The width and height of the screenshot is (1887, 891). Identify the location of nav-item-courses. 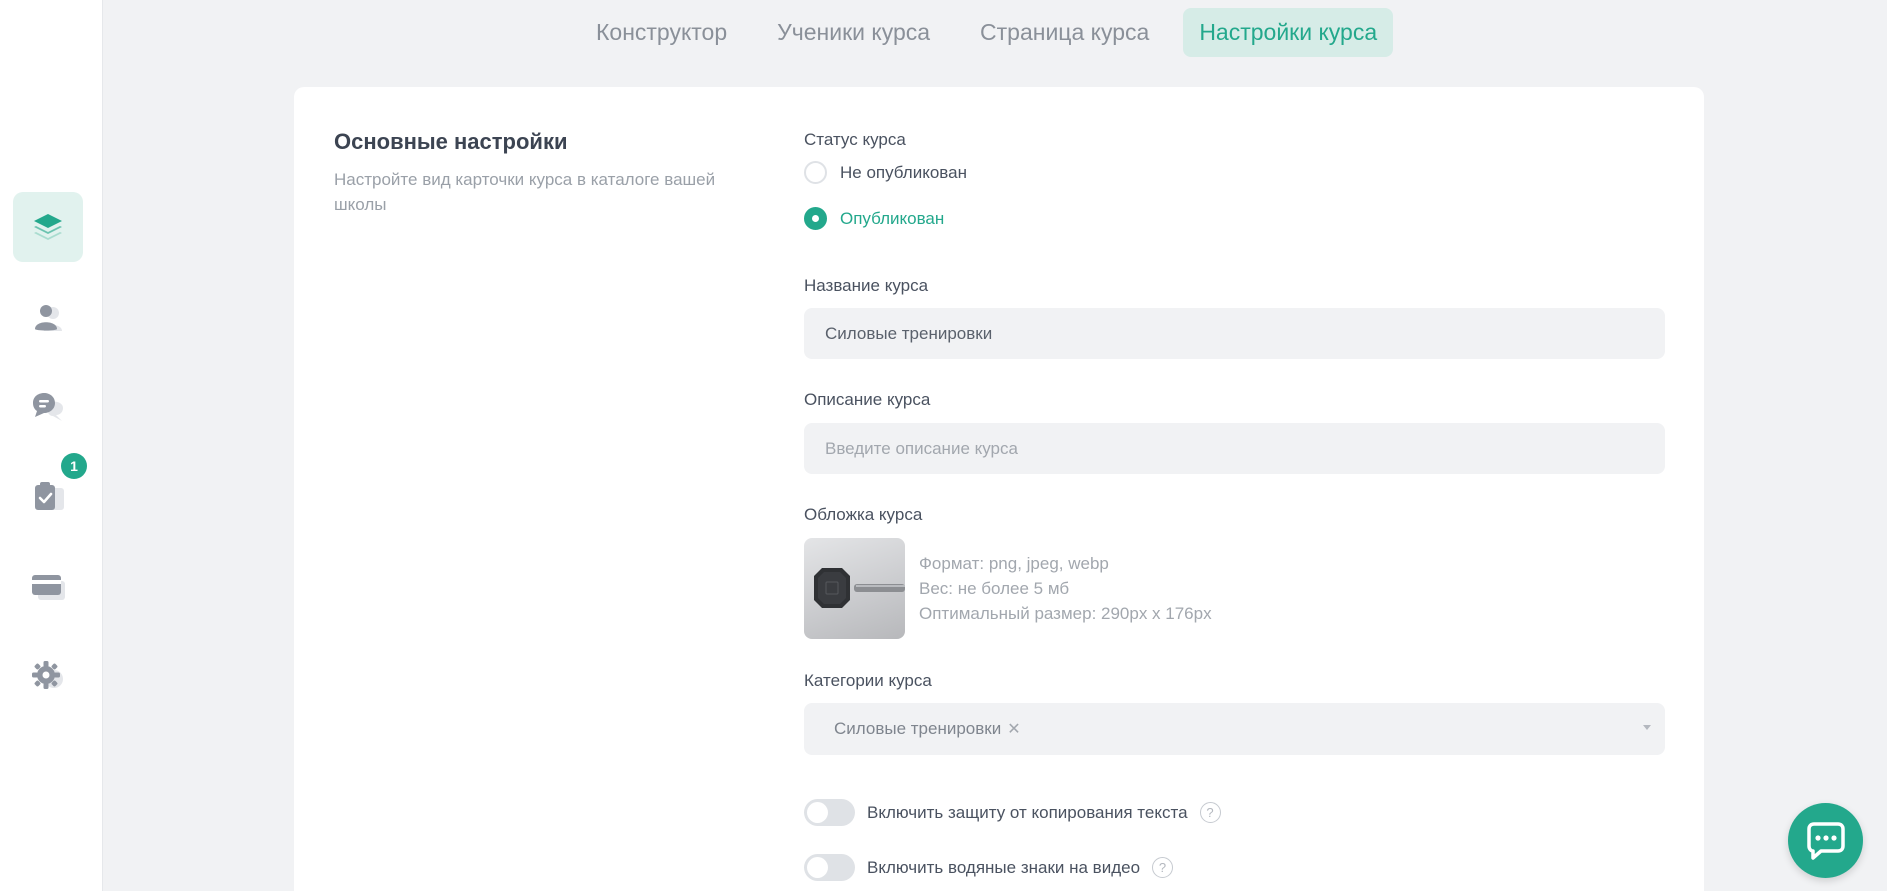
(48, 227).